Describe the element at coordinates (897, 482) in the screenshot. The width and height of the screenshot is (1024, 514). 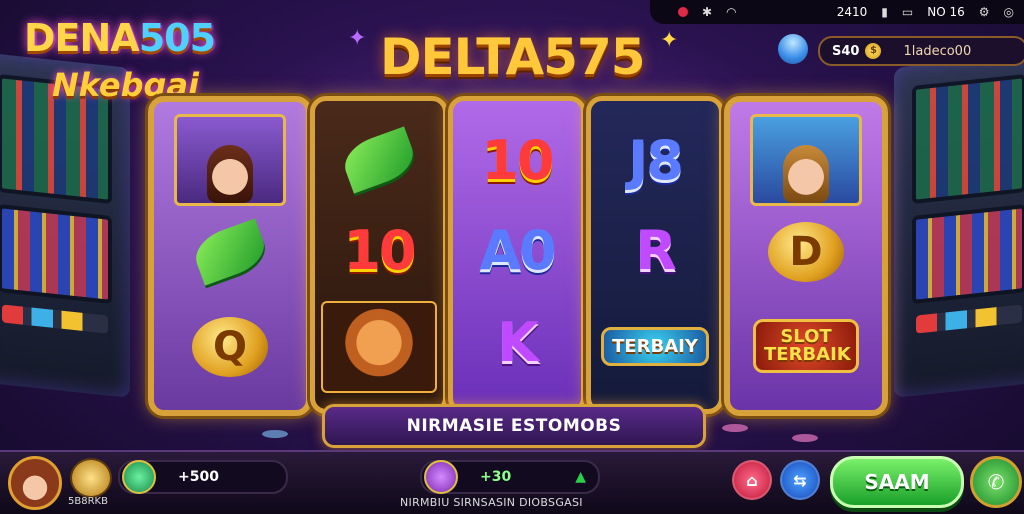
I see `spin-button: SAAM` at that location.